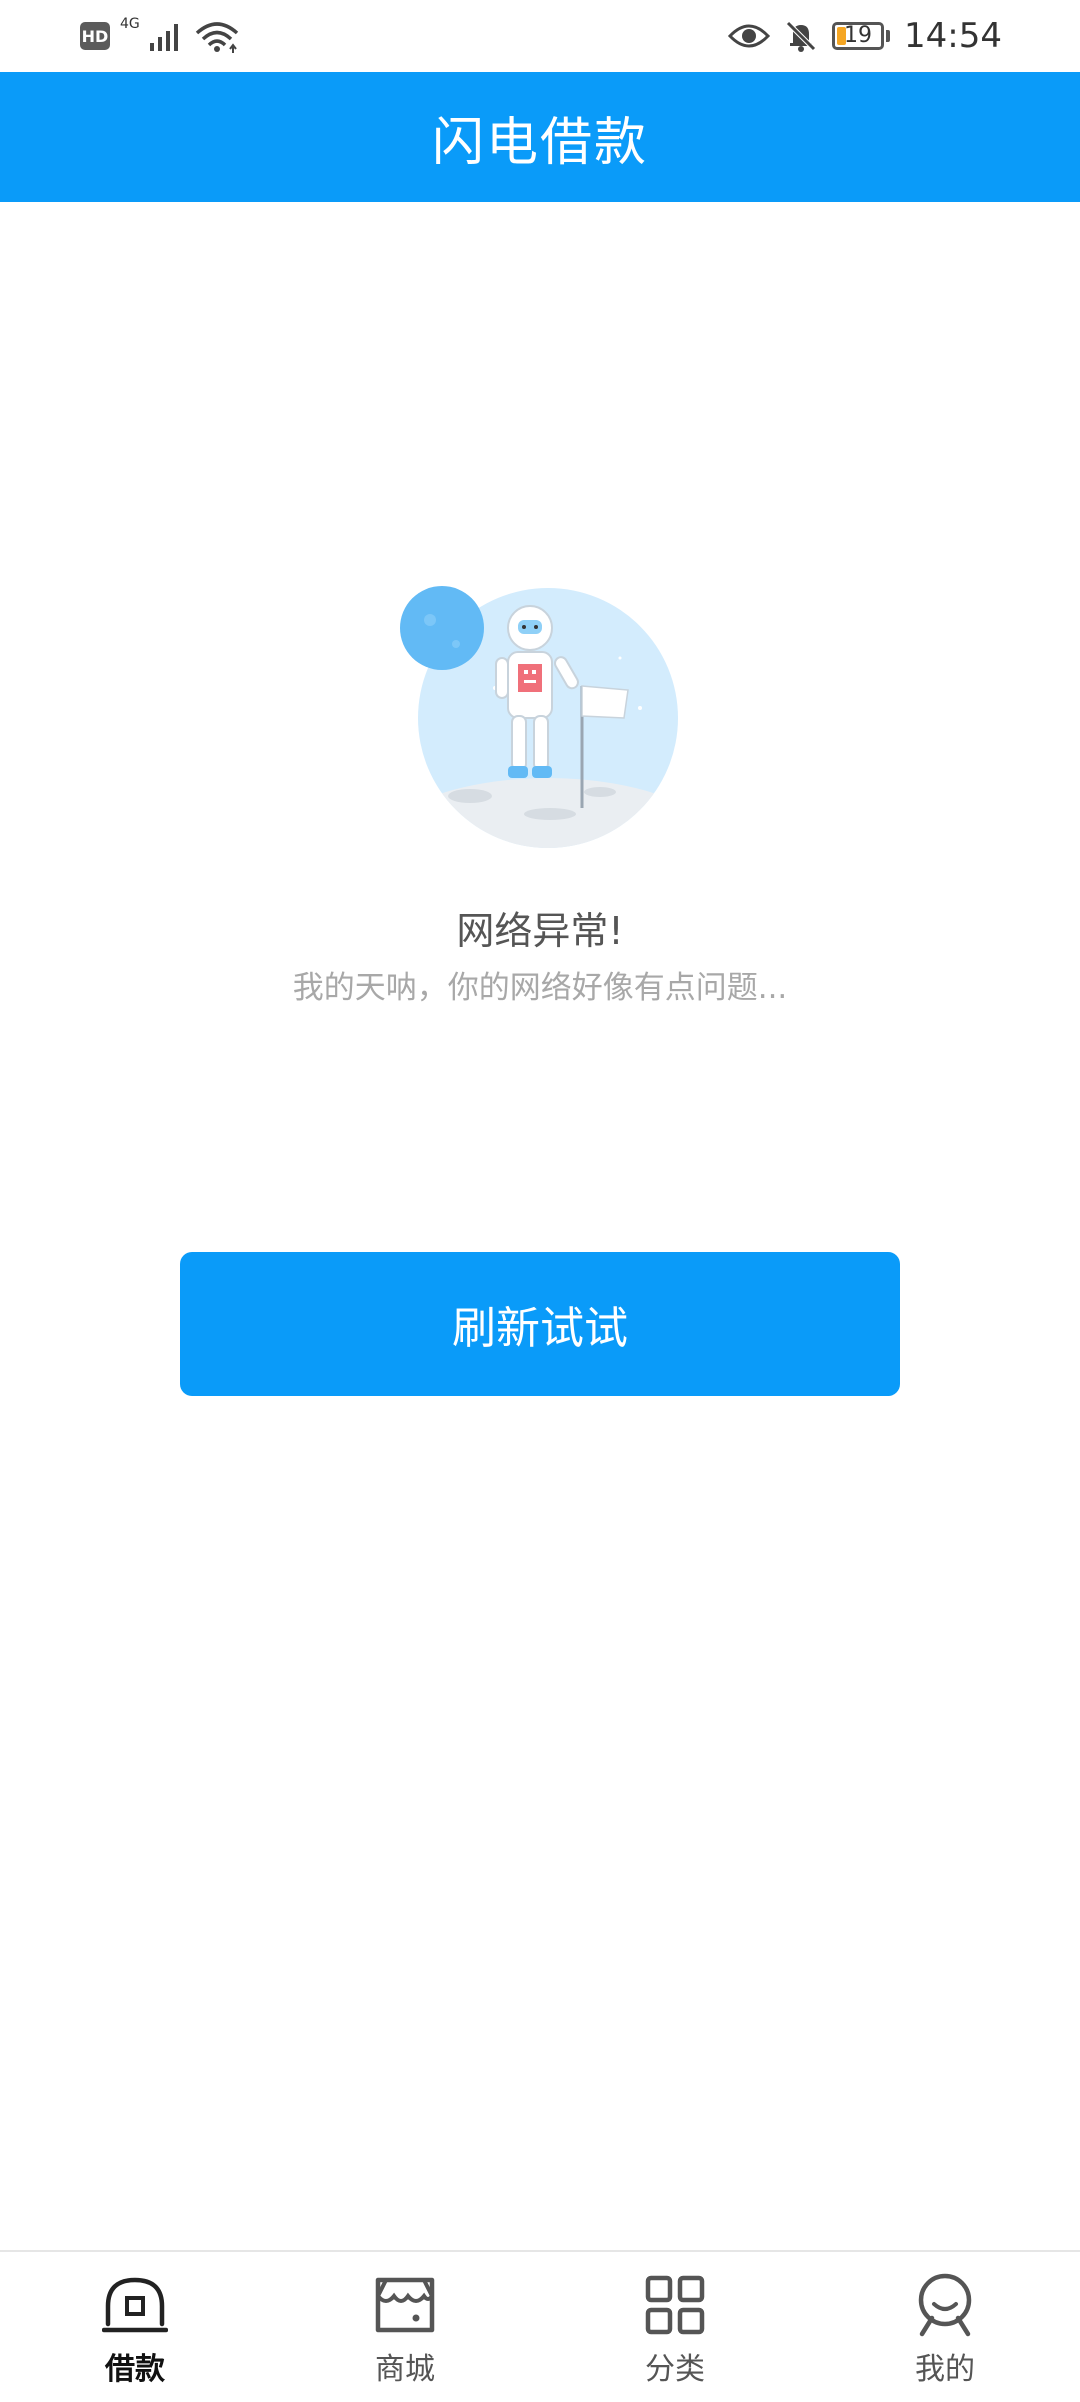 The image size is (1080, 2402). I want to click on tab-mine-label: 我的, so click(945, 2369).